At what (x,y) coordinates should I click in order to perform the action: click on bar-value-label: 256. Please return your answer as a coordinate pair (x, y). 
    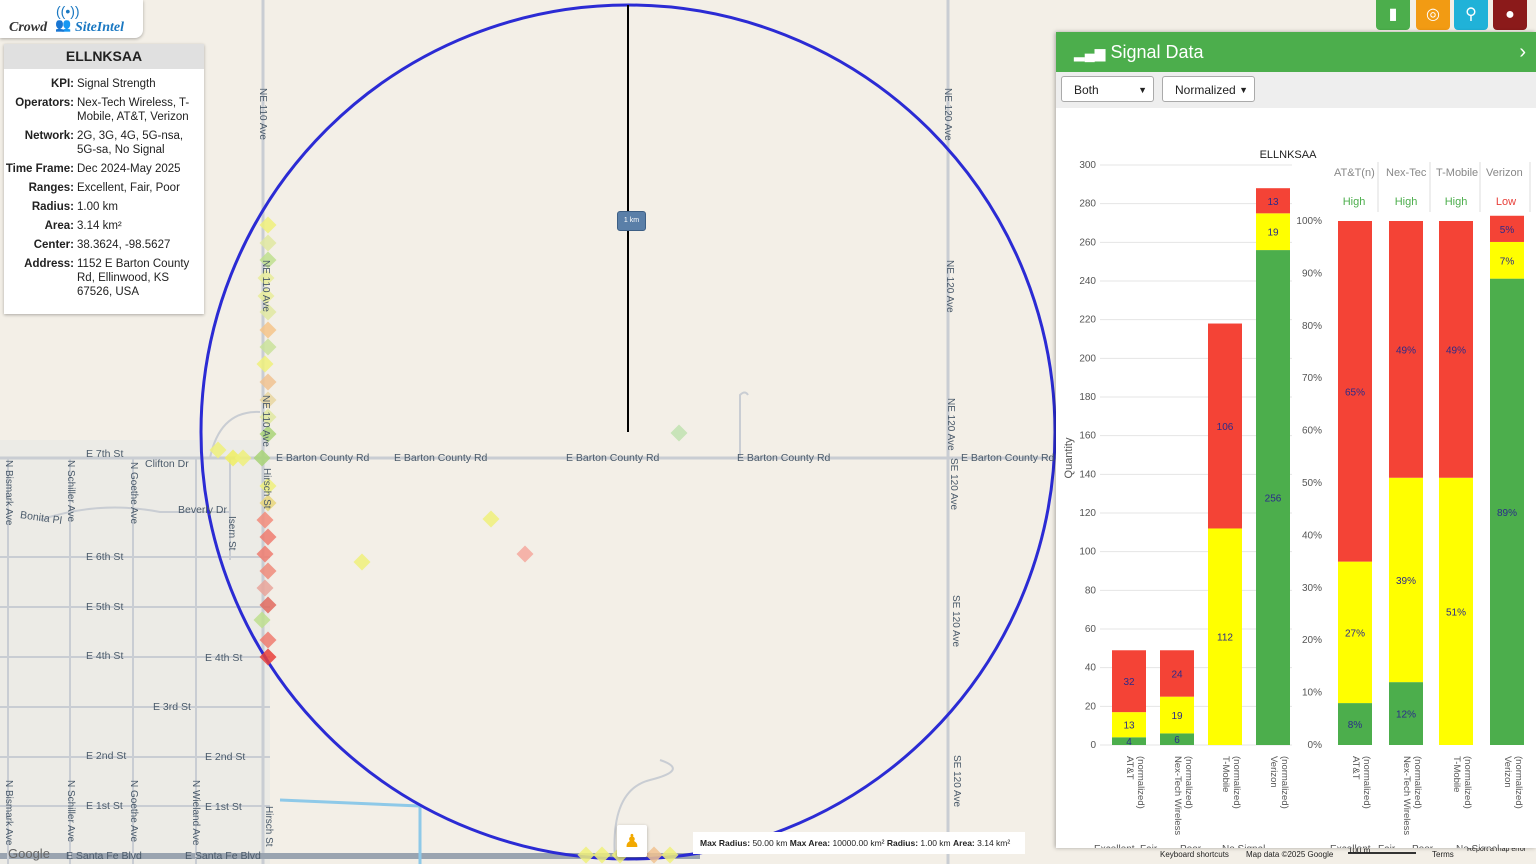
    Looking at the image, I should click on (1273, 499).